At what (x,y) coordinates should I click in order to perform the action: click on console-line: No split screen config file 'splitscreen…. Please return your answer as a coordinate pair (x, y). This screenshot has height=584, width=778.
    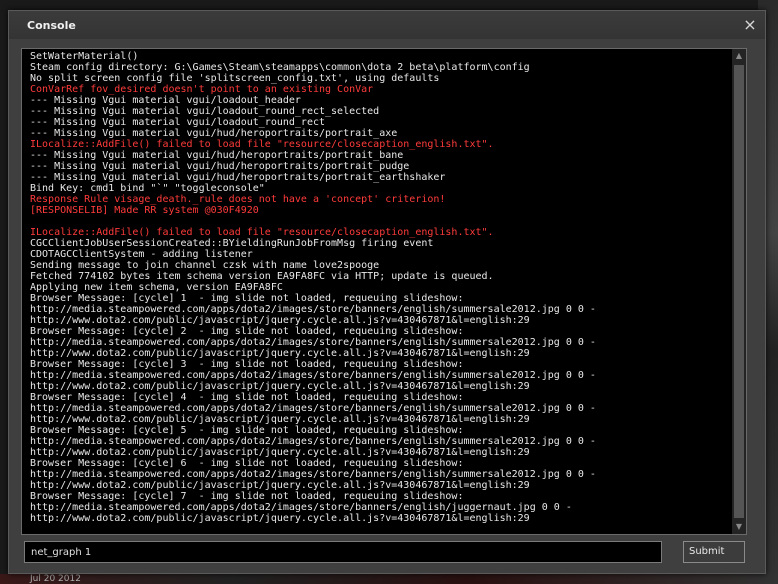
    Looking at the image, I should click on (235, 78).